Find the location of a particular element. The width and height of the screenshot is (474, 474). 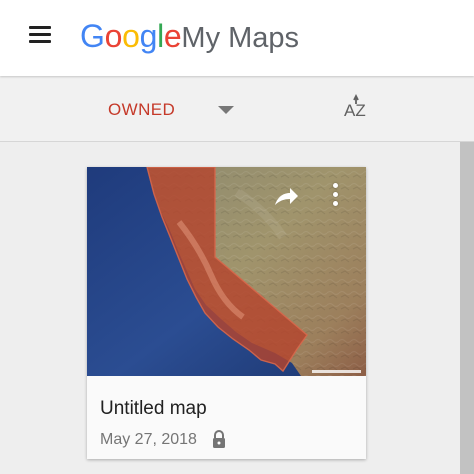

toolbar: OWNED AZ is located at coordinates (237, 109).